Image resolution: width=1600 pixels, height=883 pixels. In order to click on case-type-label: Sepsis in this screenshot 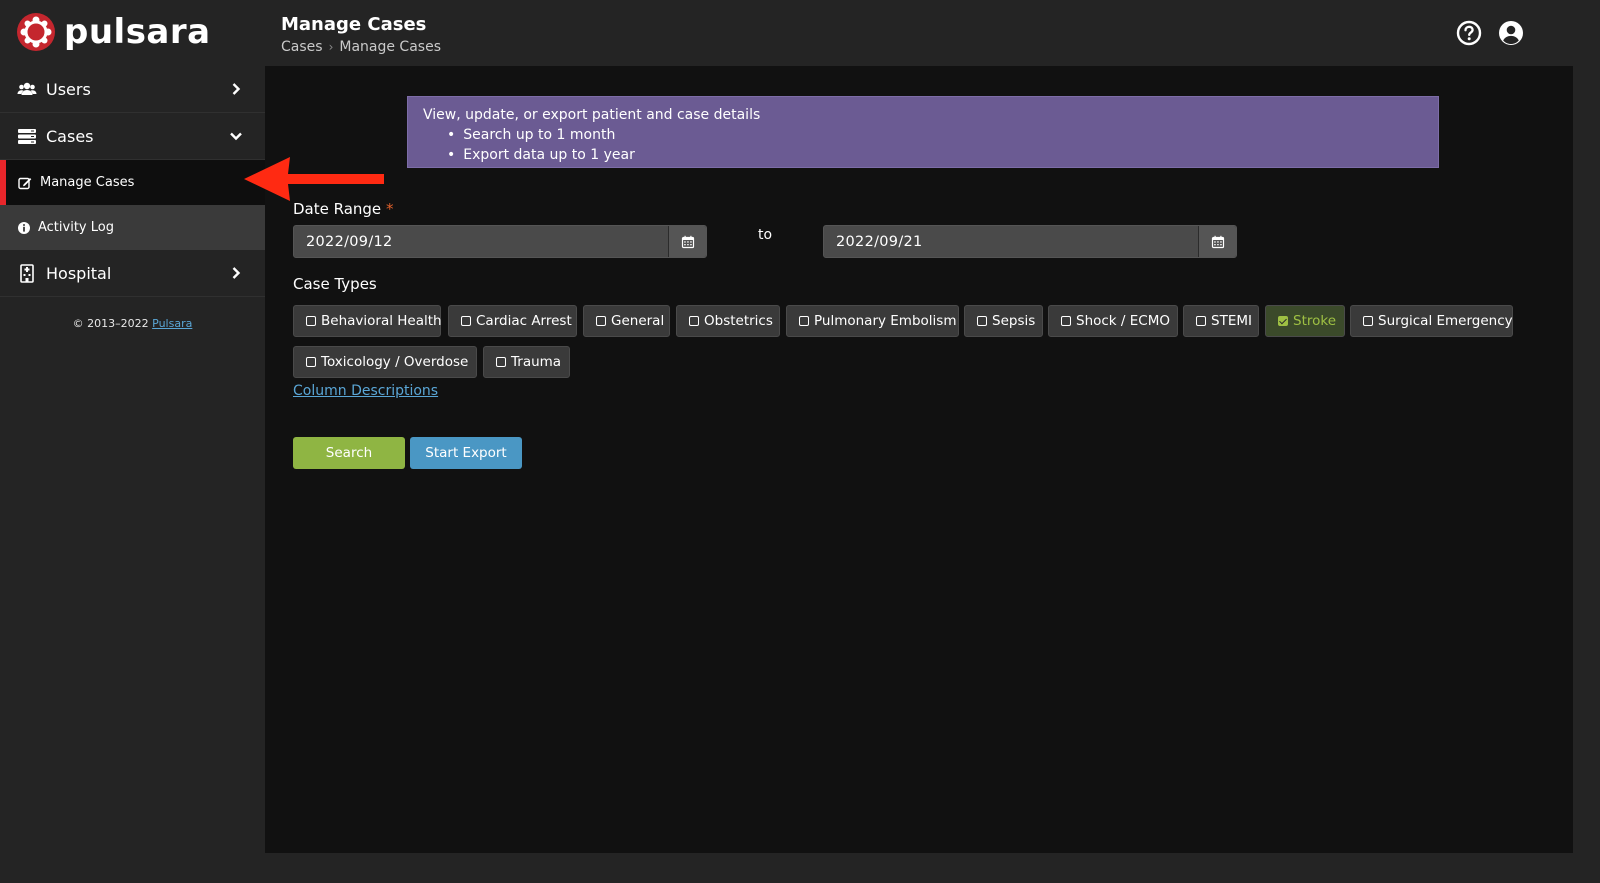, I will do `click(1014, 321)`.